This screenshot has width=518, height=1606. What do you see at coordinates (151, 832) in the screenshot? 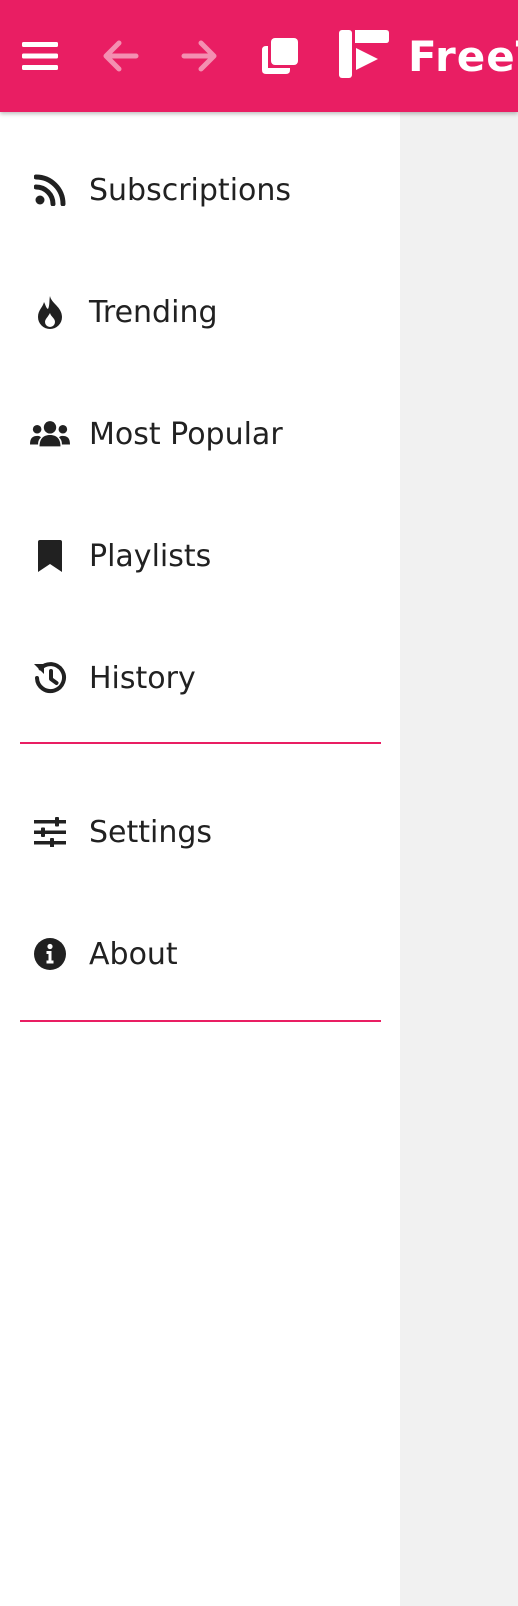
I see `sidebar-item-label: Settings` at bounding box center [151, 832].